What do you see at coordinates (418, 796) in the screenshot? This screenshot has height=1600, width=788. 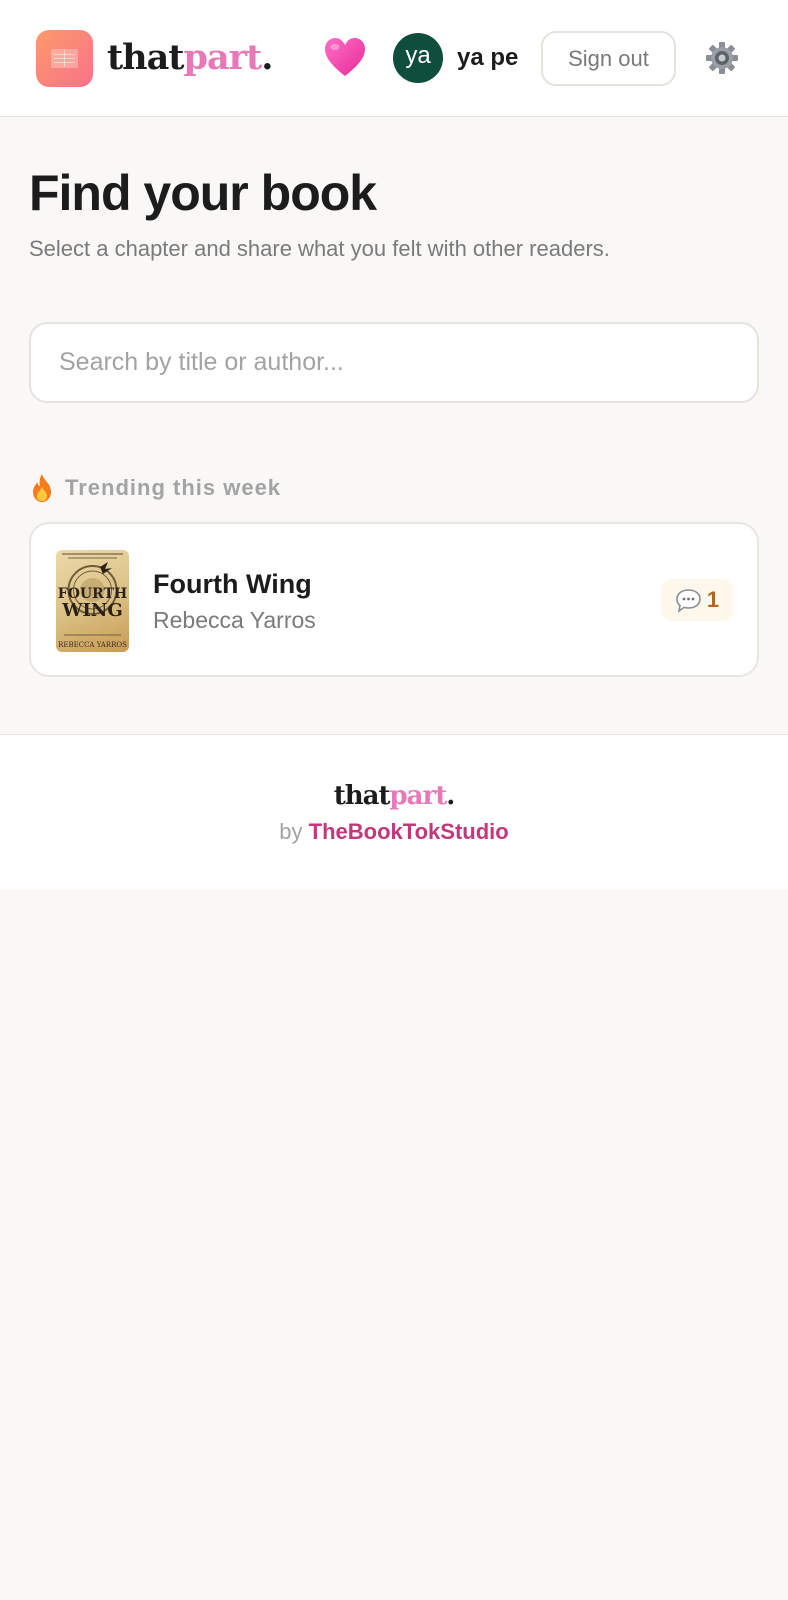 I see `footer-brand-part-2: part` at bounding box center [418, 796].